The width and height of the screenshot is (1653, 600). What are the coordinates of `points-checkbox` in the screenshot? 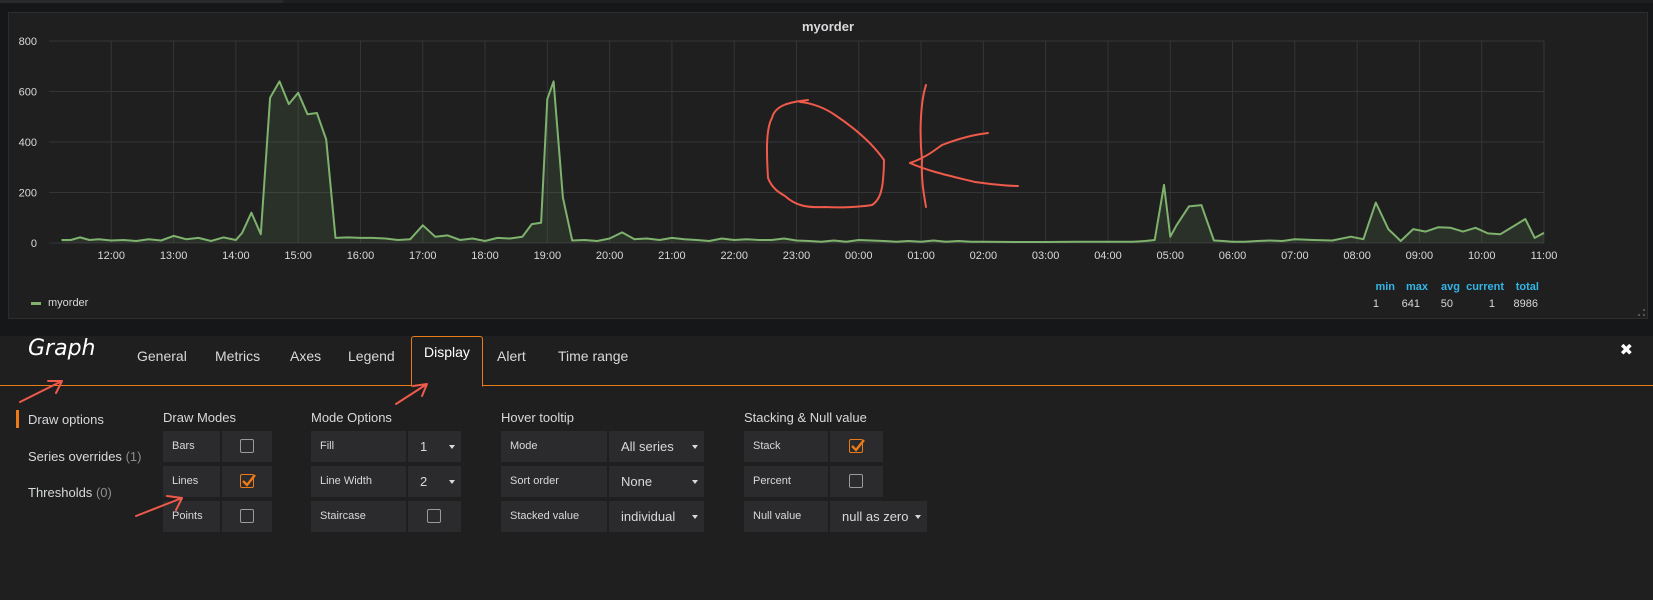 It's located at (247, 516).